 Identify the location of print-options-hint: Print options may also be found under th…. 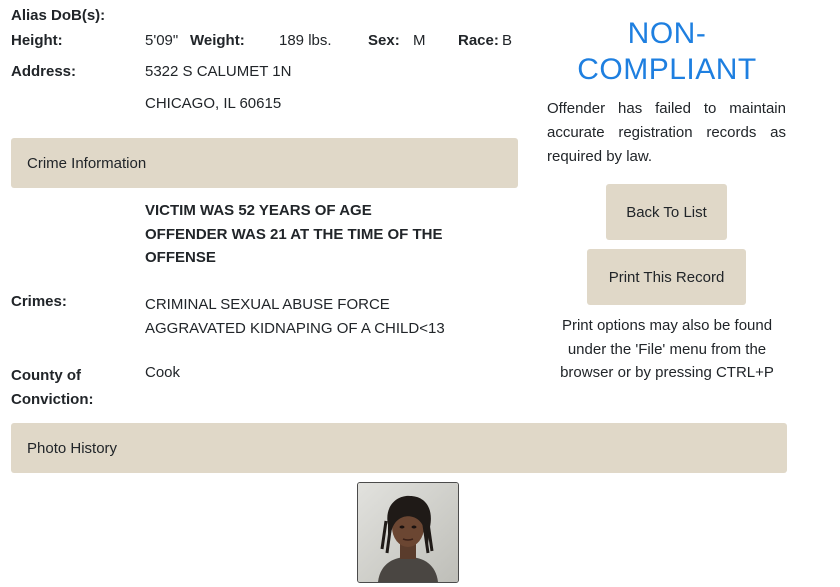
(667, 349).